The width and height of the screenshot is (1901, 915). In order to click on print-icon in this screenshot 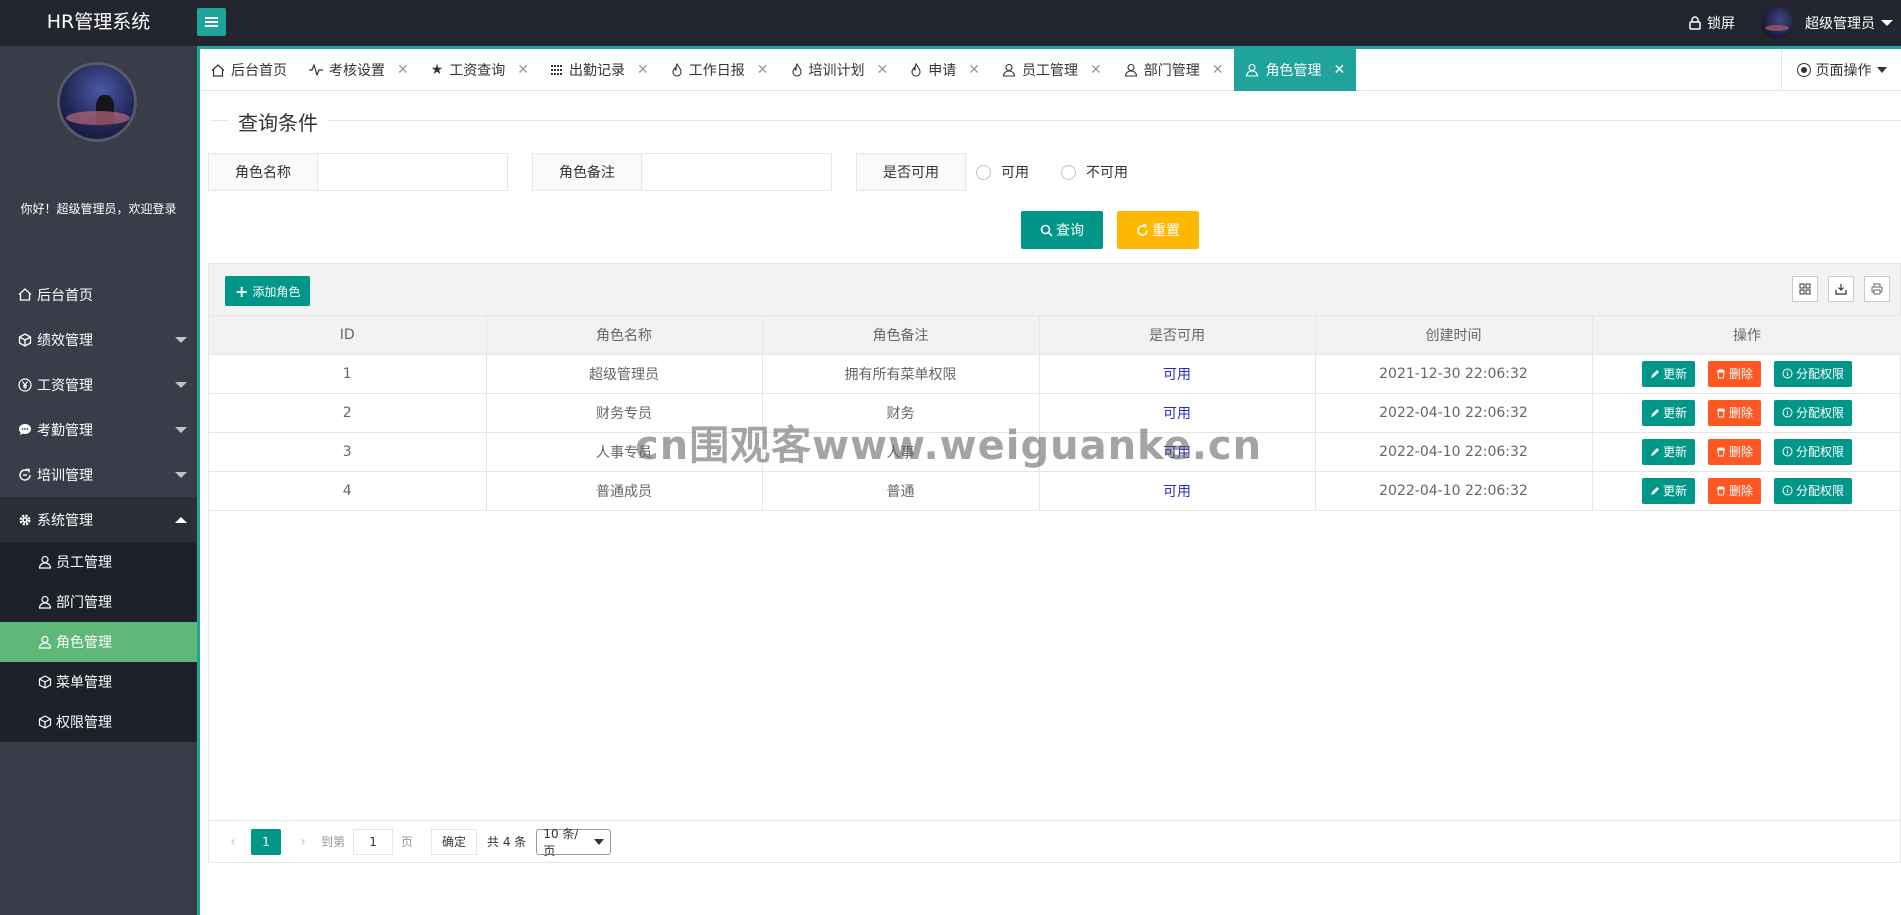, I will do `click(1877, 289)`.